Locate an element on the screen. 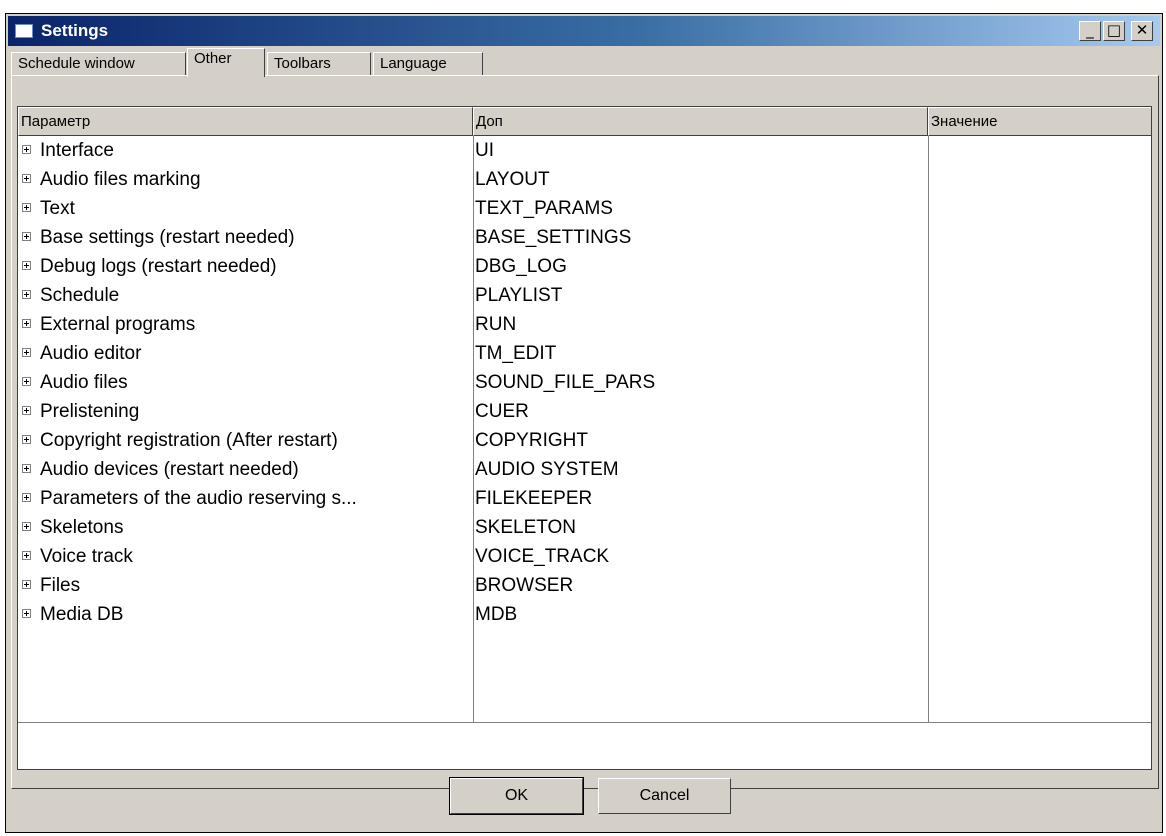 This screenshot has width=1166, height=836. column-header-value: Значение is located at coordinates (1039, 121).